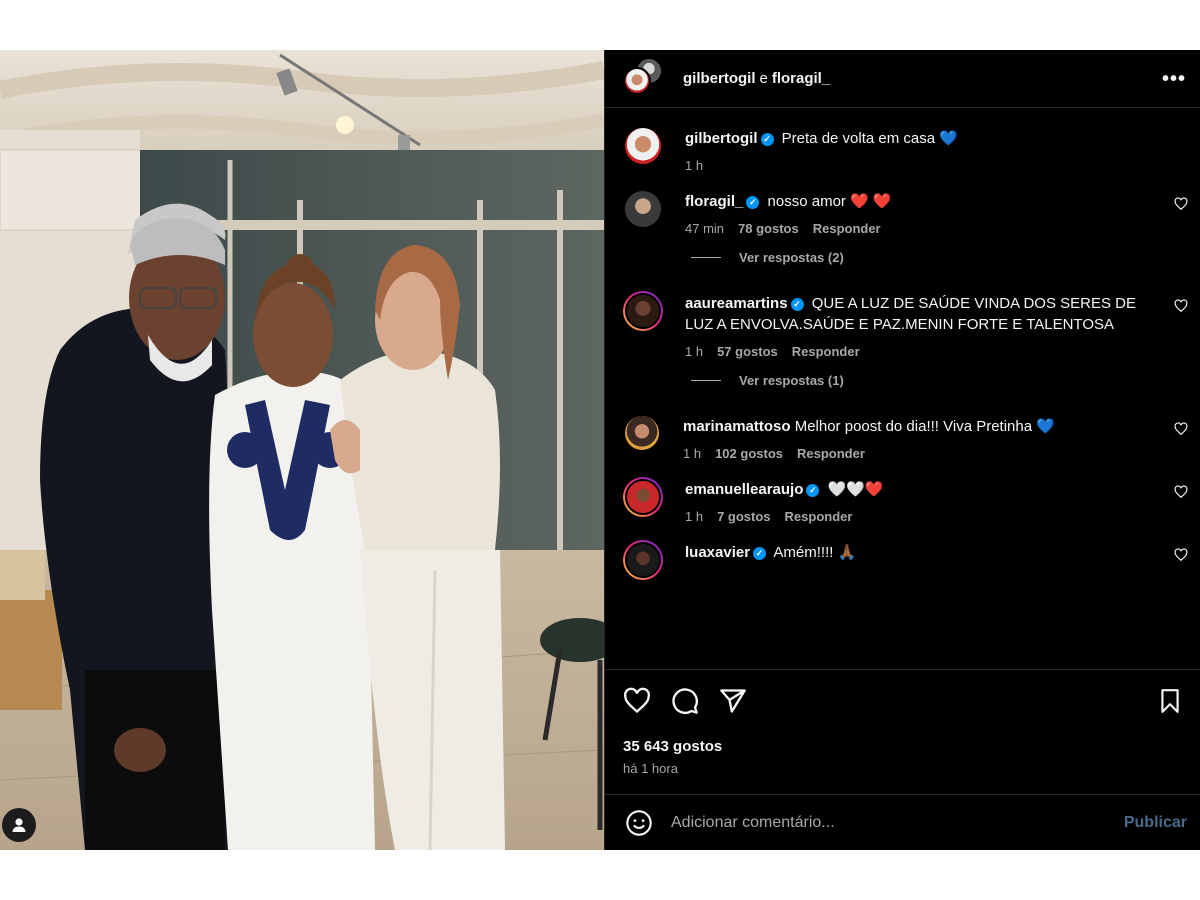  I want to click on view-replies-label: Ver respostas (1), so click(791, 380).